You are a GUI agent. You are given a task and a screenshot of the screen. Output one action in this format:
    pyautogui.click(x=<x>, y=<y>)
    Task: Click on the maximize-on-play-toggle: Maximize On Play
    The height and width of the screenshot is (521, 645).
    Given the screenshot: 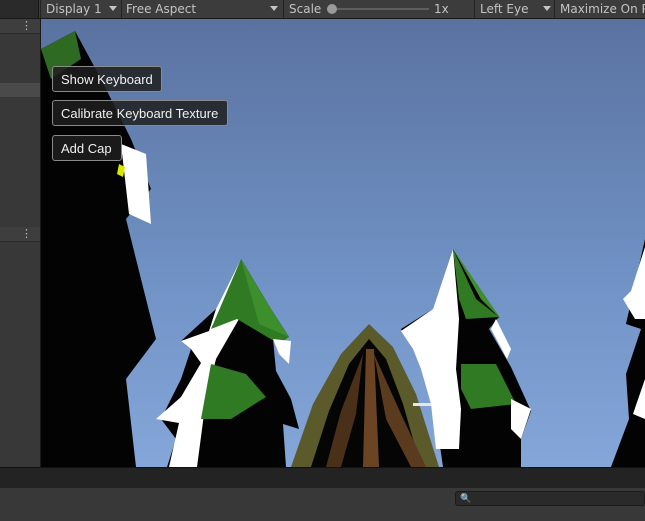 What is the action you would take?
    pyautogui.click(x=602, y=9)
    